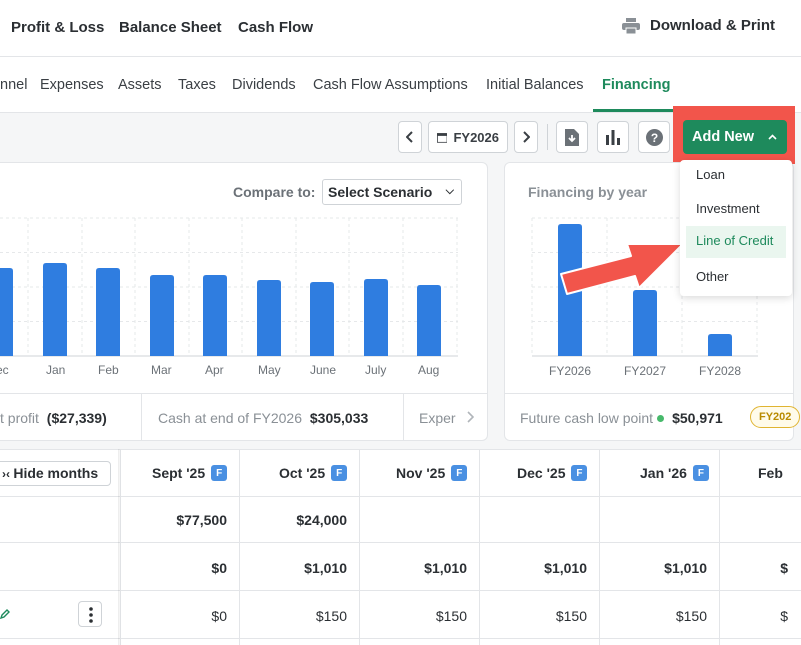  Describe the element at coordinates (634, 110) in the screenshot. I see `active-tab-indicator` at that location.